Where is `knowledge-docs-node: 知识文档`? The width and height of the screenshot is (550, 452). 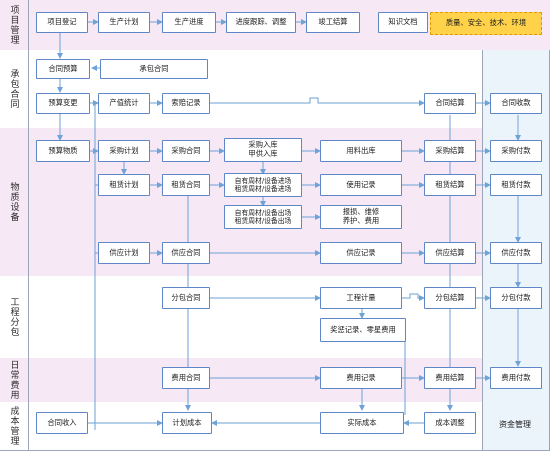
knowledge-docs-node: 知识文档 is located at coordinates (403, 22).